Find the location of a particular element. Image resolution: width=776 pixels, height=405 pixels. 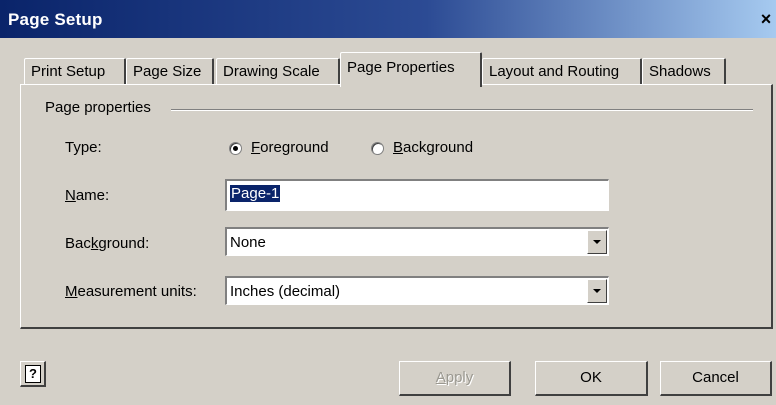

radio-selected-dot is located at coordinates (235, 148).